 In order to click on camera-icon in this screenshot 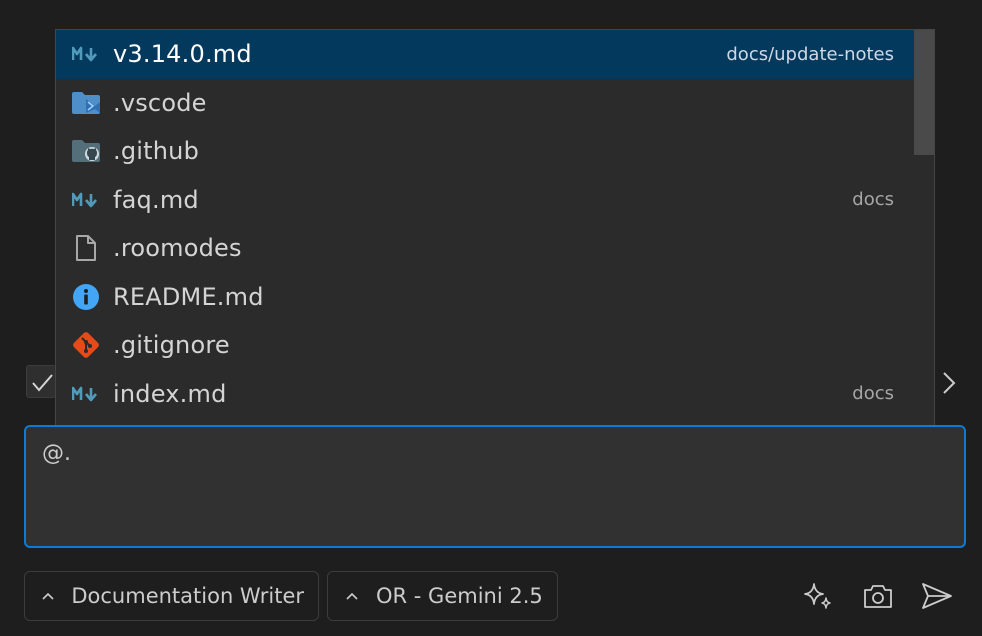, I will do `click(878, 596)`.